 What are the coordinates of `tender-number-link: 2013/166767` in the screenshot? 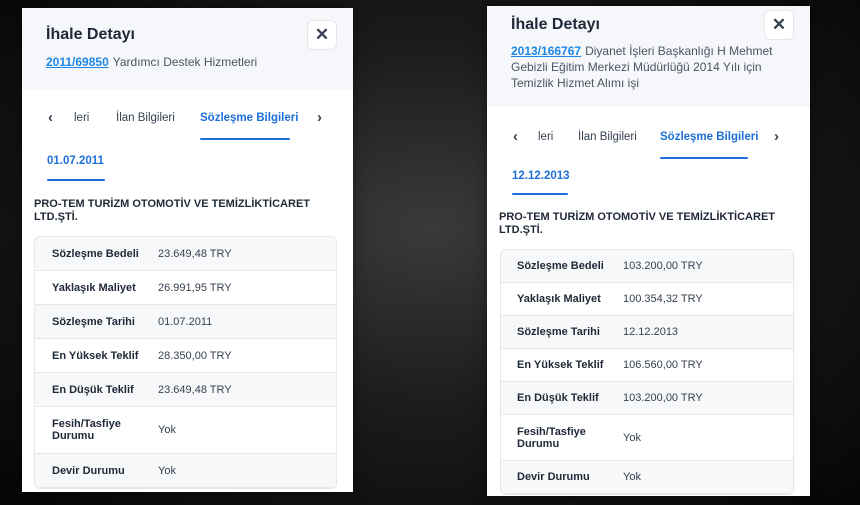 It's located at (546, 51).